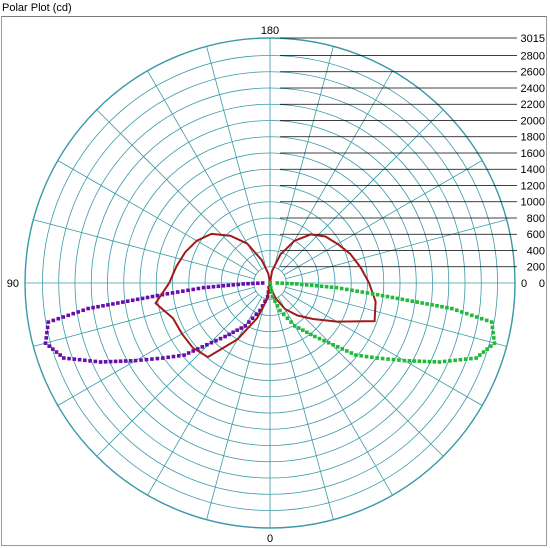 Image resolution: width=550 pixels, height=548 pixels. Describe the element at coordinates (270, 31) in the screenshot. I see `angle-label-top: 180` at that location.